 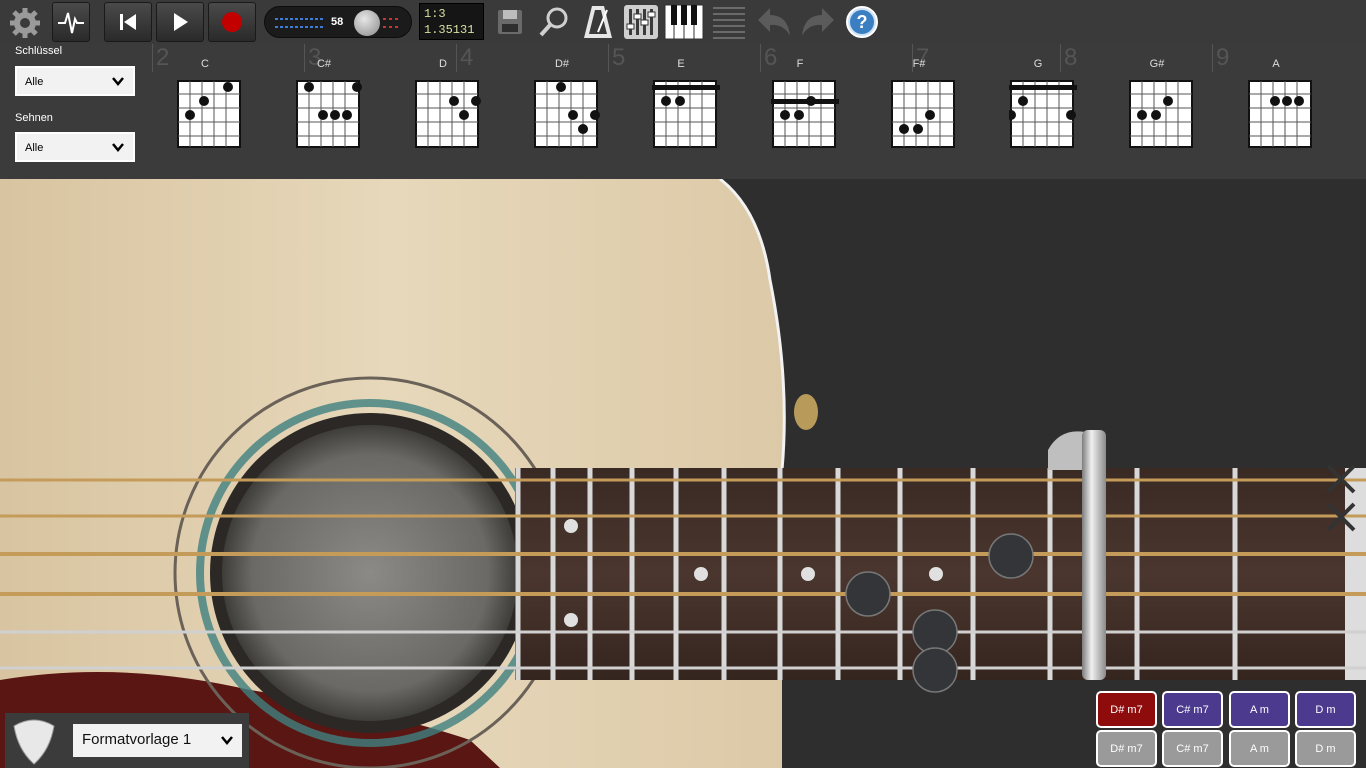 What do you see at coordinates (681, 64) in the screenshot?
I see `chord-name: E` at bounding box center [681, 64].